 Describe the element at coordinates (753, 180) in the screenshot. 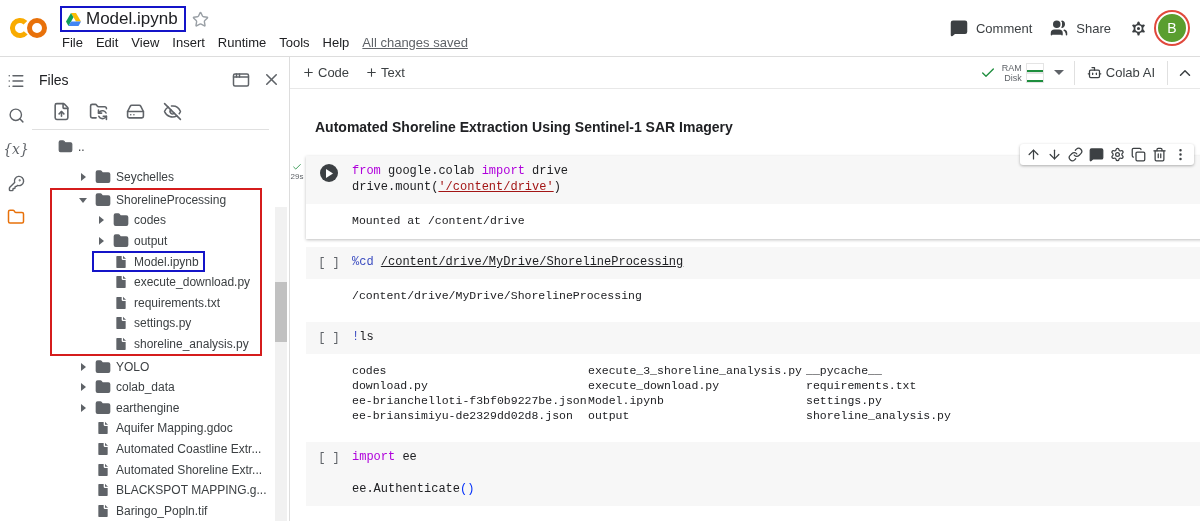

I see `code-input: from google.colab import drive drive.mount('/content/drive')` at that location.